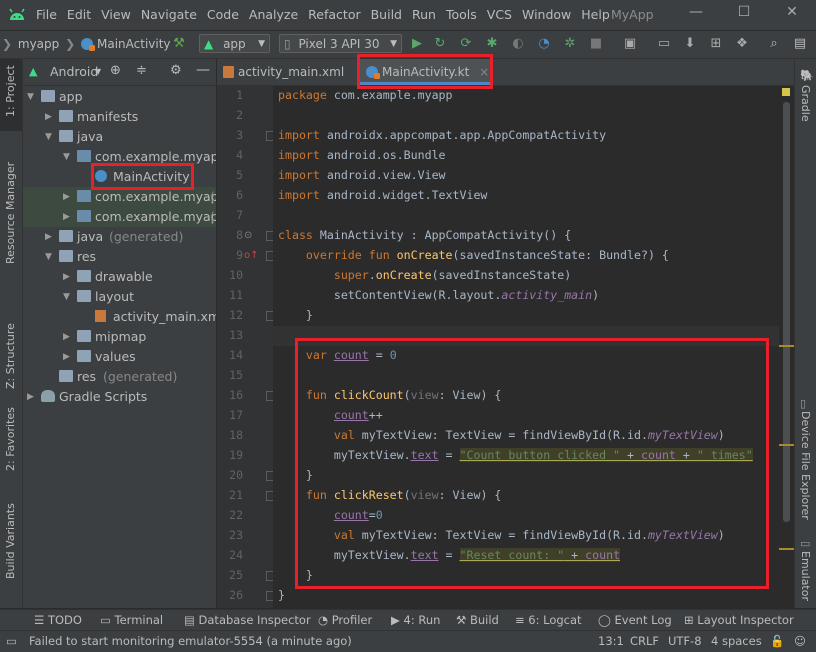  I want to click on search-icon: ⌕, so click(774, 44).